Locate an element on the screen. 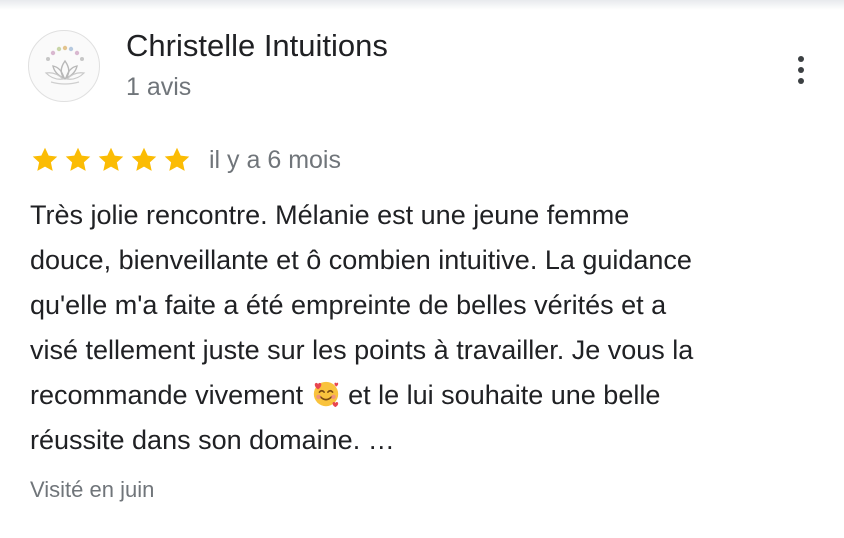  author-review-count: 1 avis is located at coordinates (159, 87).